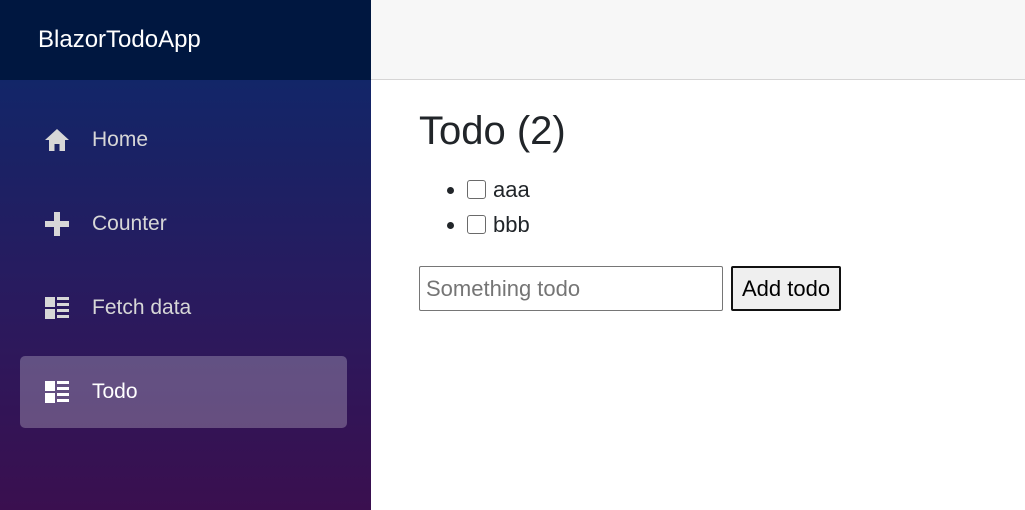  What do you see at coordinates (129, 223) in the screenshot?
I see `nav-item-label: Counter` at bounding box center [129, 223].